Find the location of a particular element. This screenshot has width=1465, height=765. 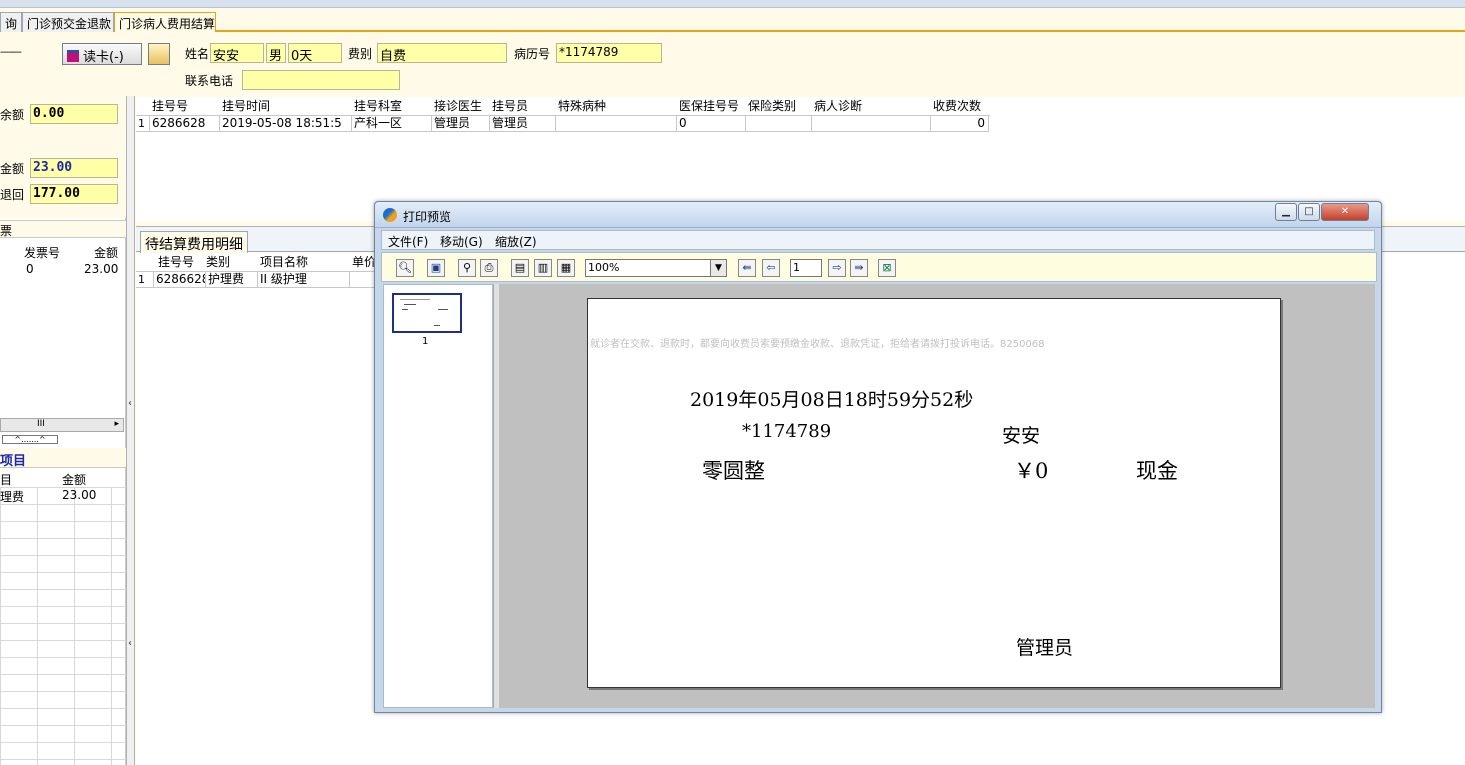

zoom-select: 100% ▼ is located at coordinates (656, 268).